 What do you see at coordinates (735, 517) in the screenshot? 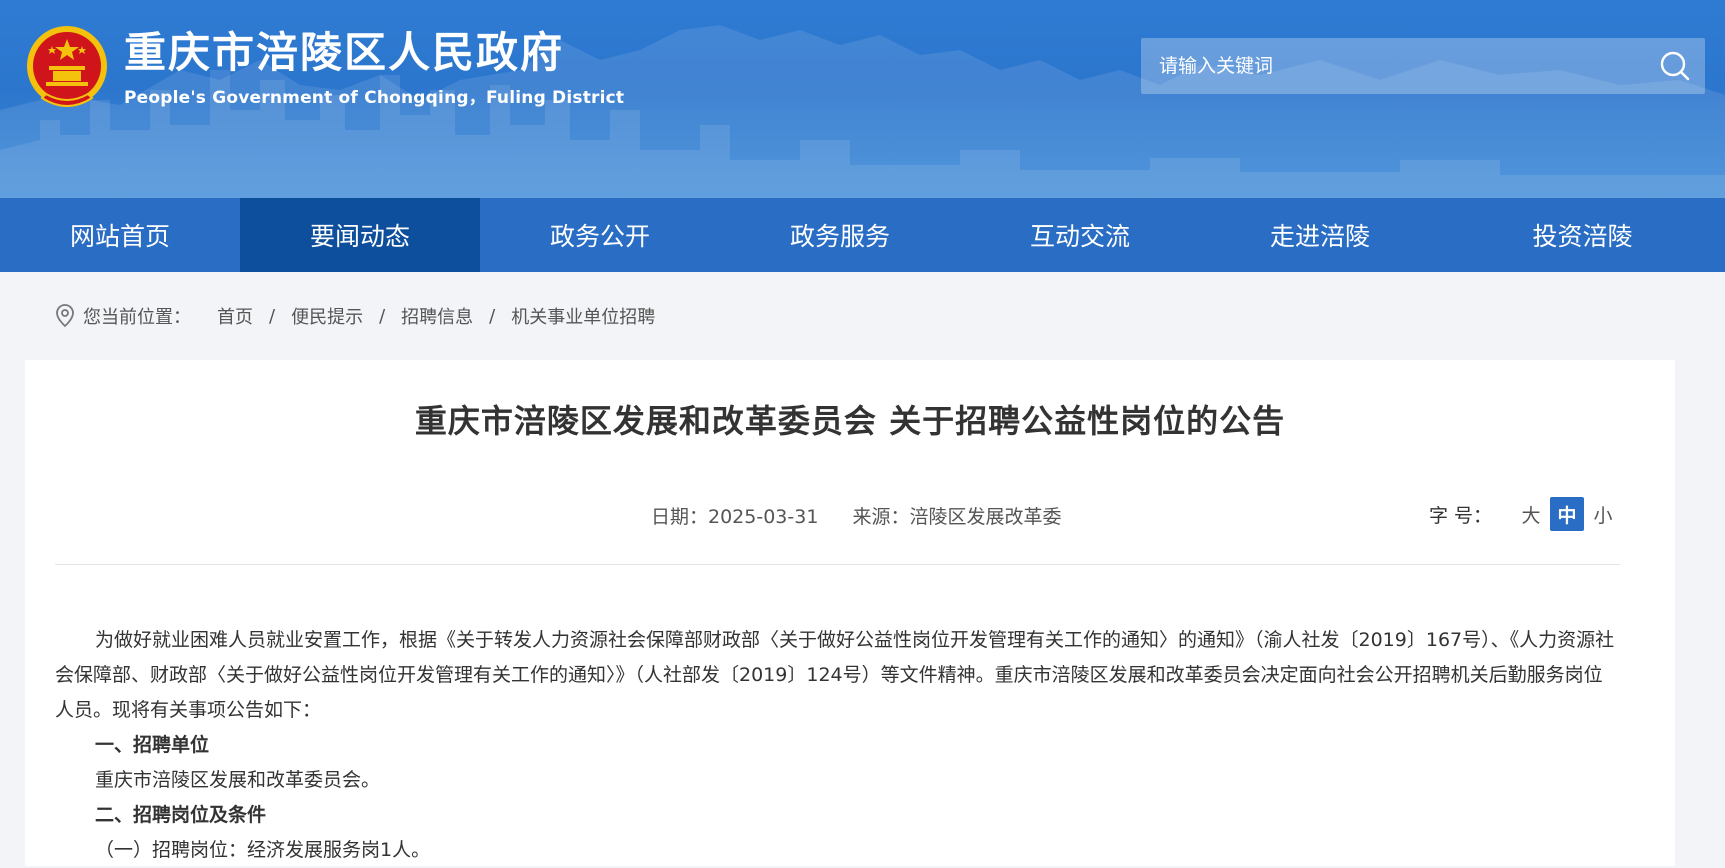
I see `article-date: 日期：2025-03-31` at bounding box center [735, 517].